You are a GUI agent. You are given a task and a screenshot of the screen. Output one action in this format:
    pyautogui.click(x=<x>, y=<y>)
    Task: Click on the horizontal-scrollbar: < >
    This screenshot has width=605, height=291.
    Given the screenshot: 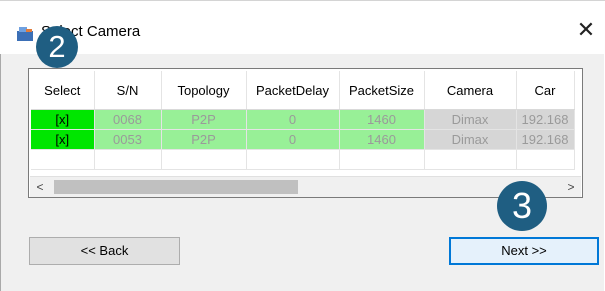 What is the action you would take?
    pyautogui.click(x=305, y=186)
    